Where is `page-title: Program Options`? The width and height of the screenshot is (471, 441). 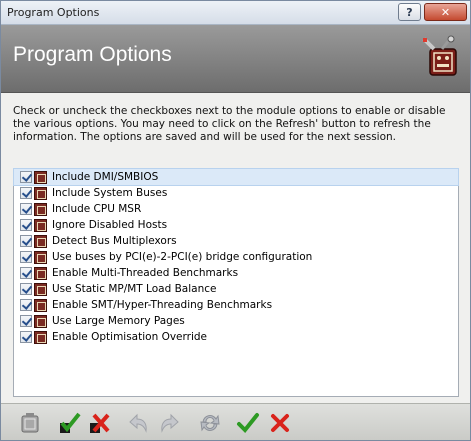
page-title: Program Options is located at coordinates (92, 54).